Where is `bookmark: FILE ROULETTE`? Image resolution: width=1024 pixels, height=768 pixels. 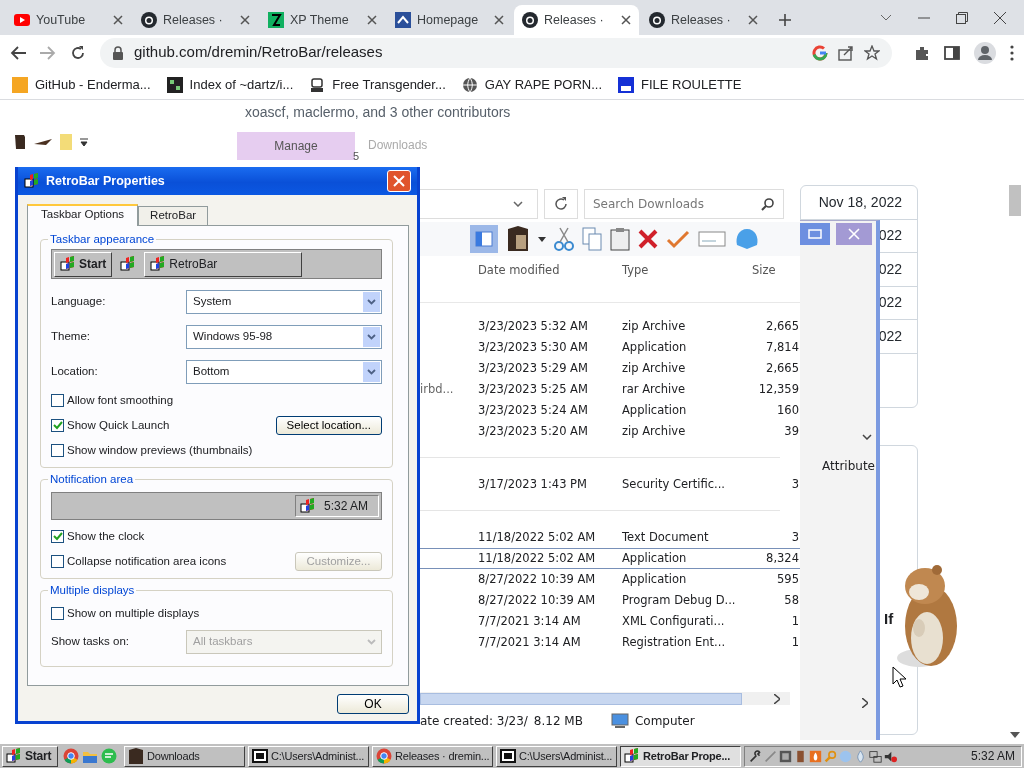
bookmark: FILE ROULETTE is located at coordinates (680, 84).